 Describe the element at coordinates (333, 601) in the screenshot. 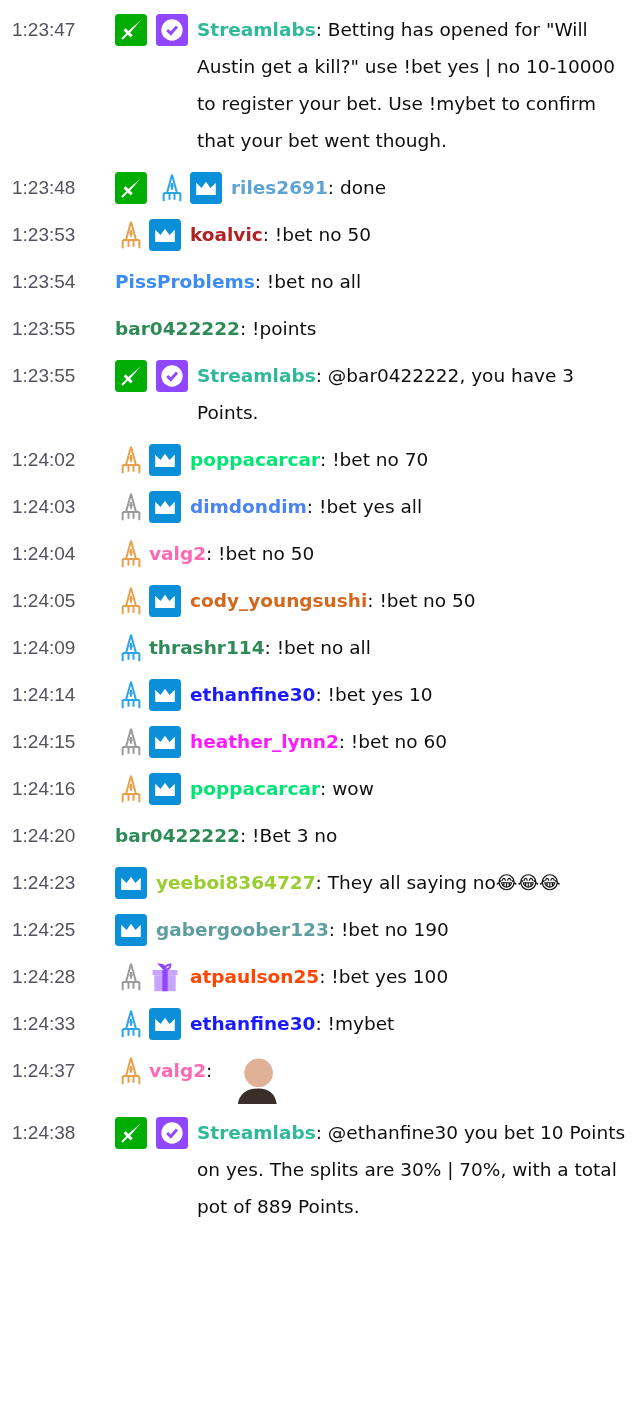

I see `chat-message: cody_youngsushi: !bet no 50` at that location.